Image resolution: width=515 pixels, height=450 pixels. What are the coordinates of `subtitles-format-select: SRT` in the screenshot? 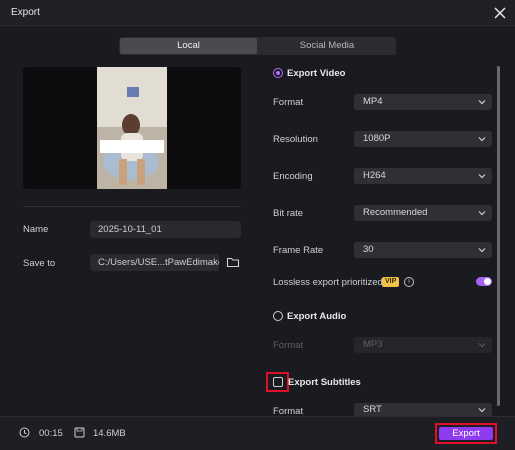 It's located at (423, 409).